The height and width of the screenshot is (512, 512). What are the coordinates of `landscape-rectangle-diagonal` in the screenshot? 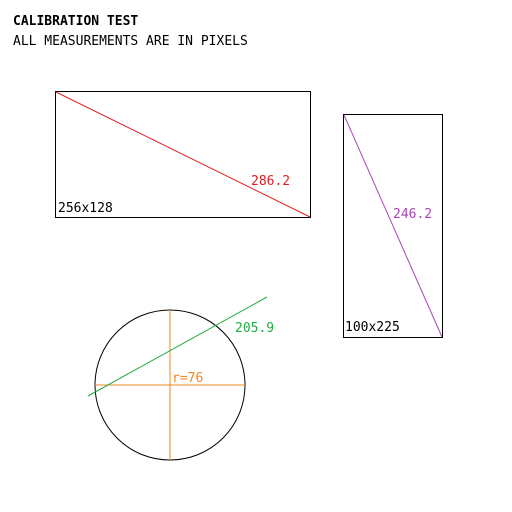 It's located at (183, 154).